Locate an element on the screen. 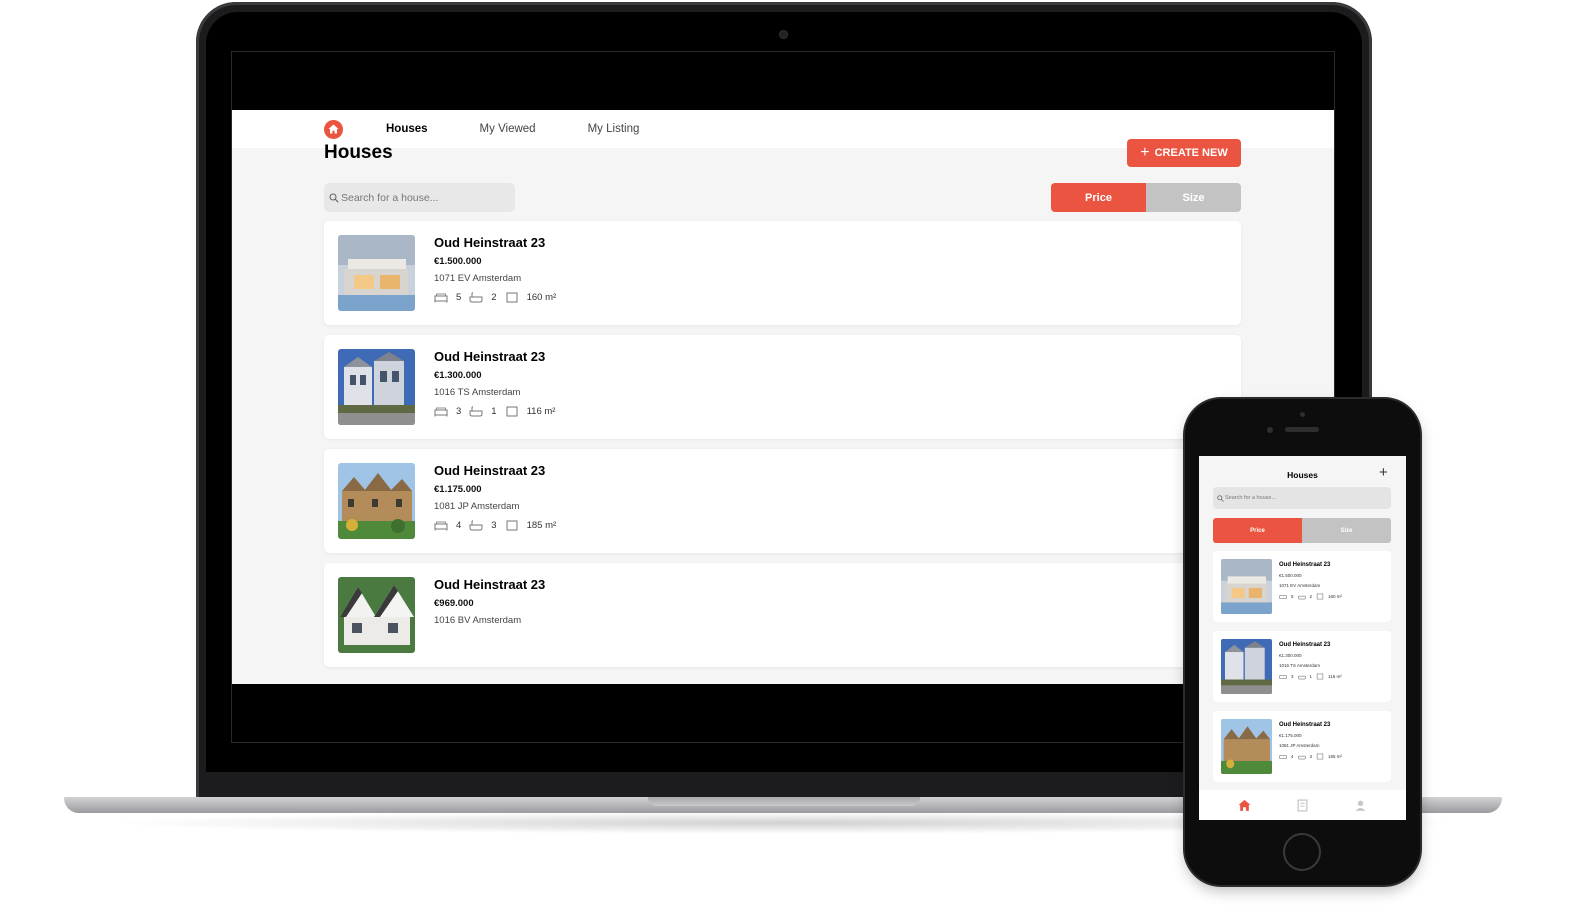 The width and height of the screenshot is (1584, 908). mobile-sort-price: Price is located at coordinates (1257, 530).